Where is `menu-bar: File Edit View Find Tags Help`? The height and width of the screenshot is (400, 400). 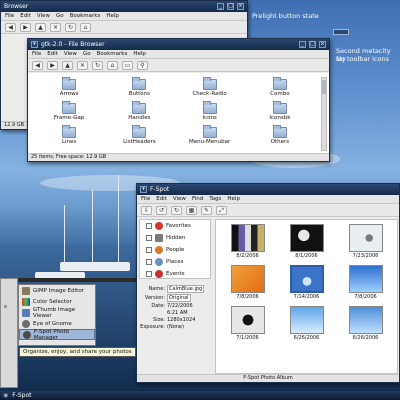
menu-bar: File Edit View Find Tags Help is located at coordinates (268, 199).